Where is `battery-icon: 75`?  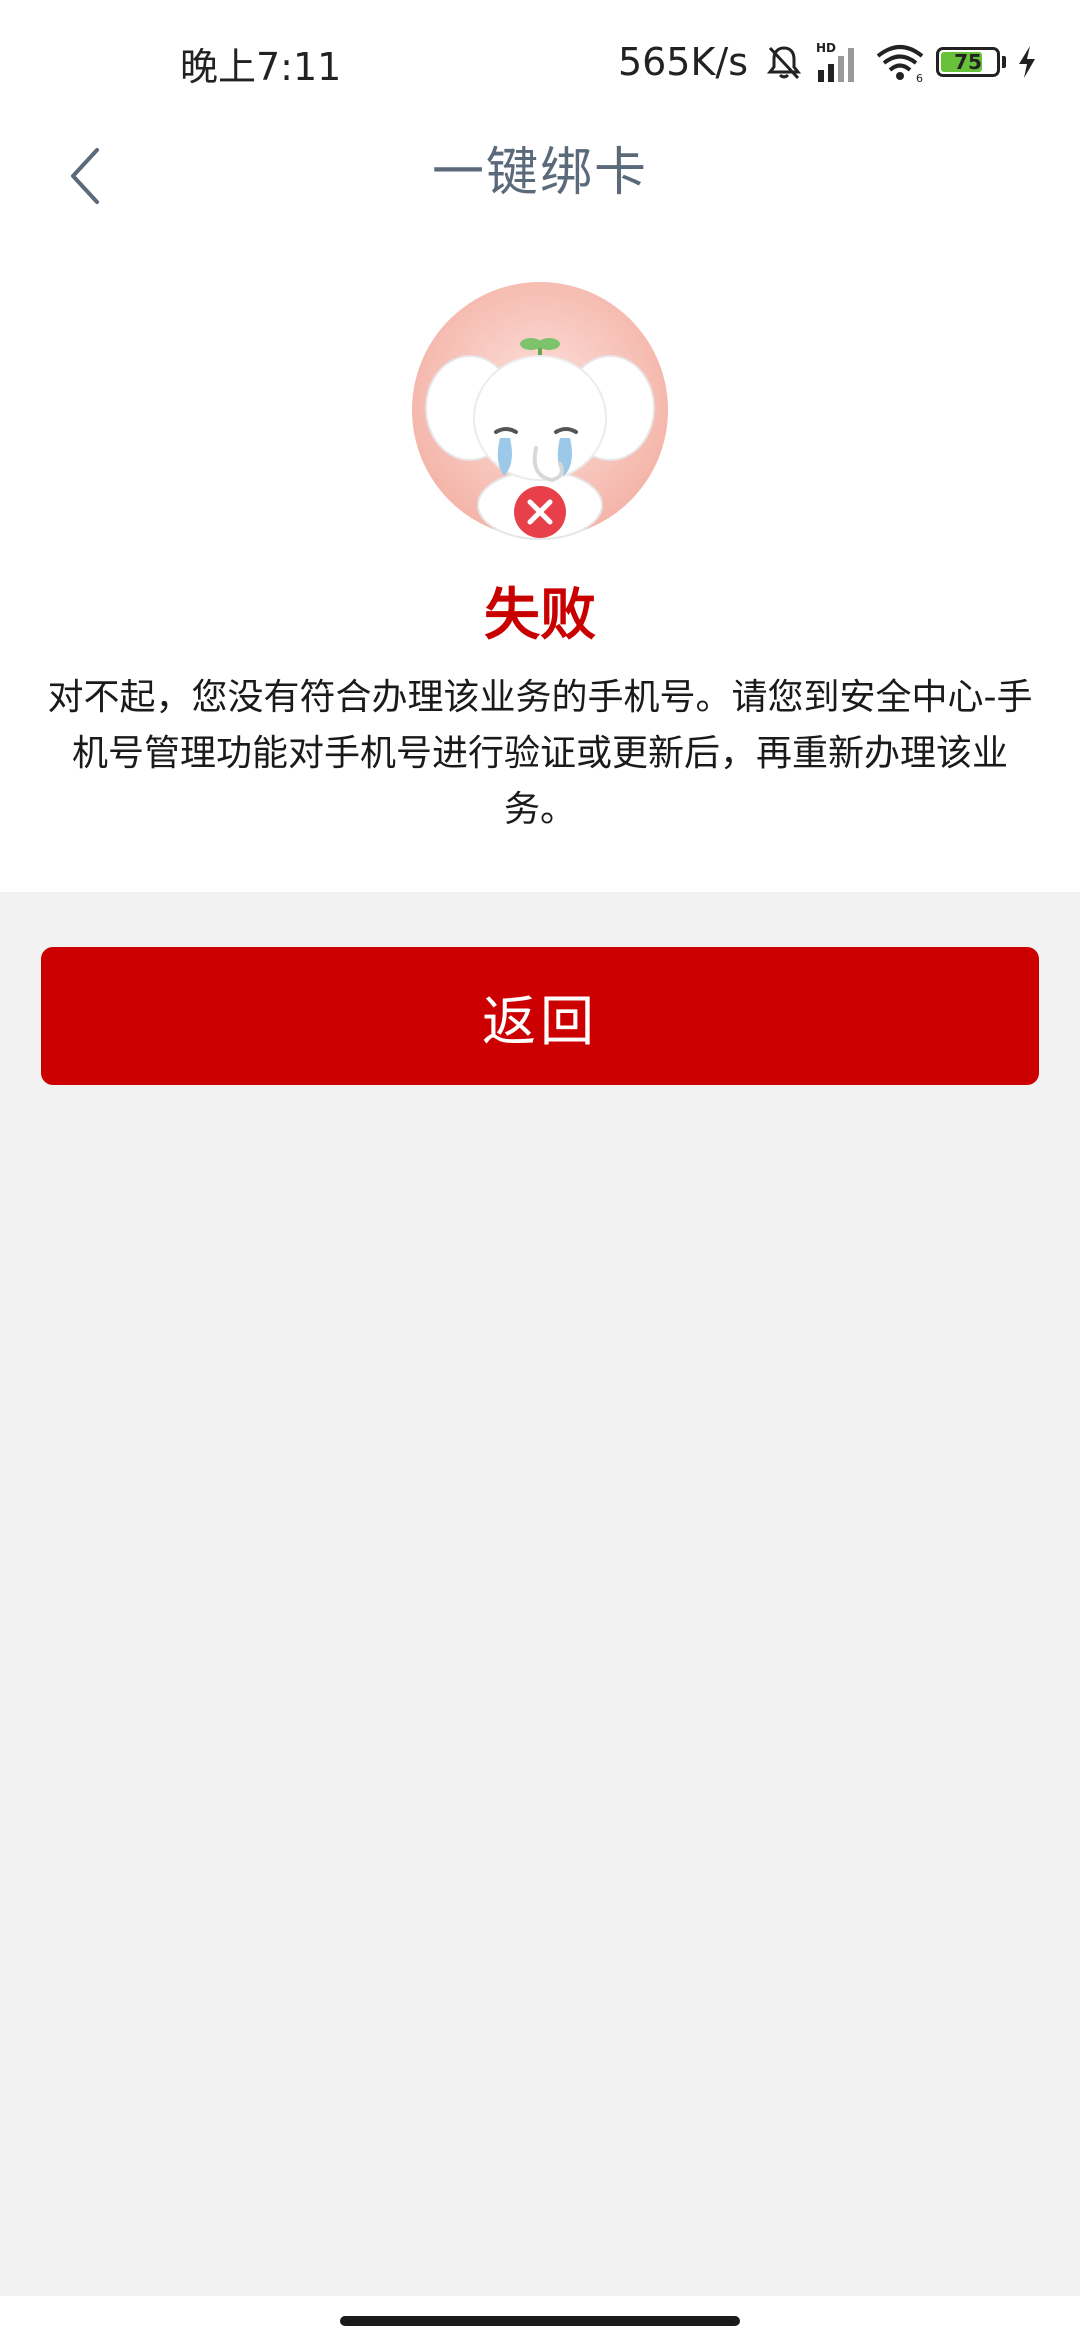
battery-icon: 75 is located at coordinates (968, 62).